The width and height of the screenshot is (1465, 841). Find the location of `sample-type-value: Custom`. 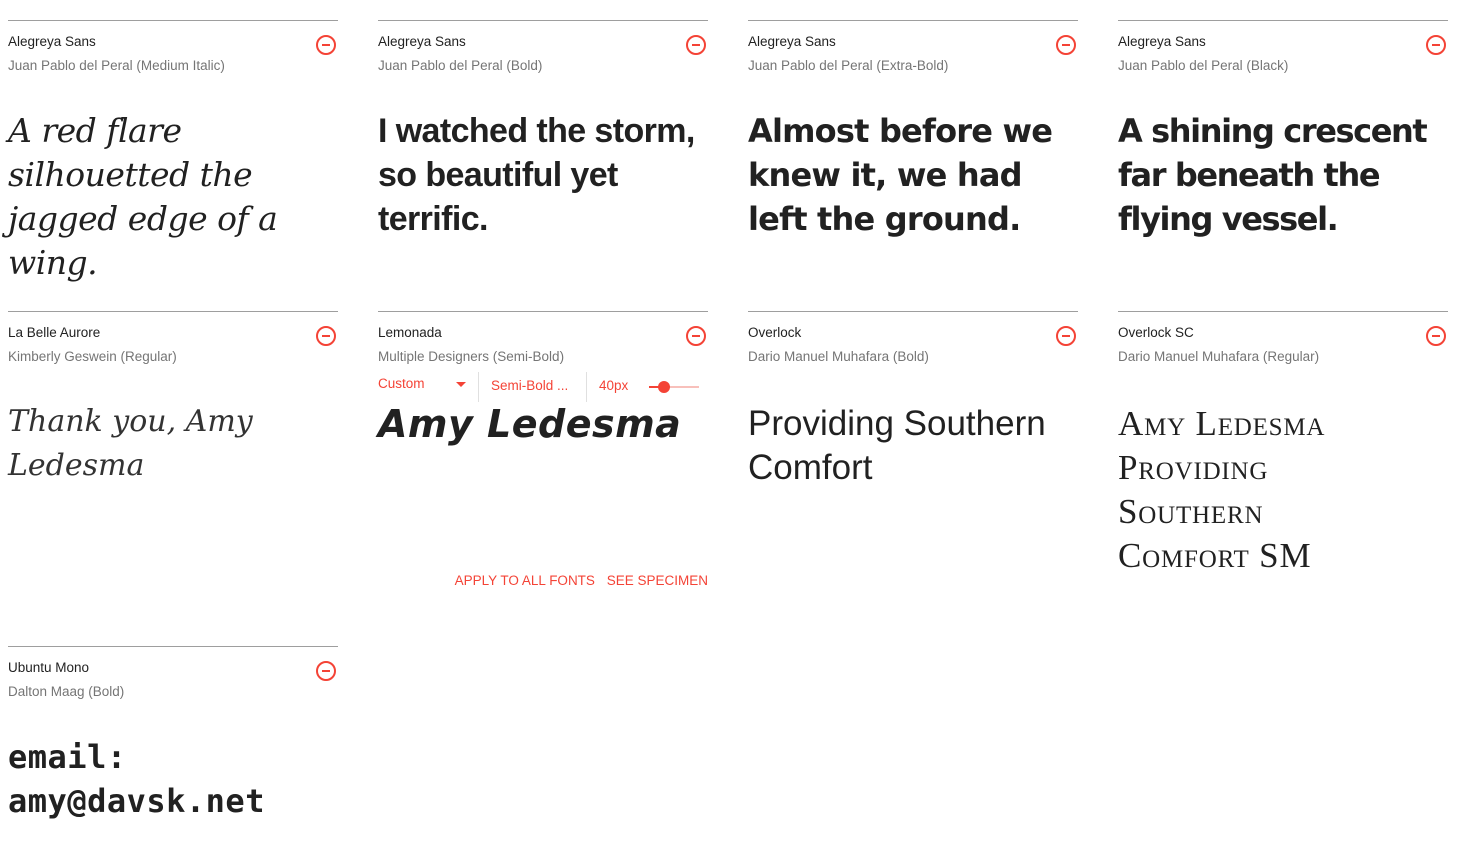

sample-type-value: Custom is located at coordinates (401, 383).